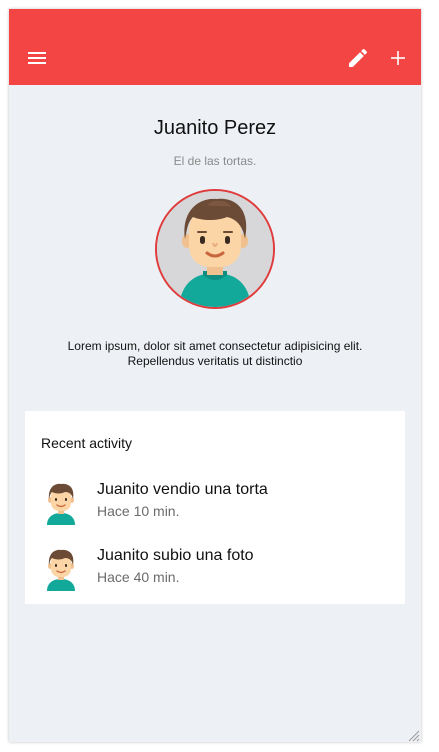 The height and width of the screenshot is (752, 439). Describe the element at coordinates (358, 58) in the screenshot. I see `pencil-icon` at that location.